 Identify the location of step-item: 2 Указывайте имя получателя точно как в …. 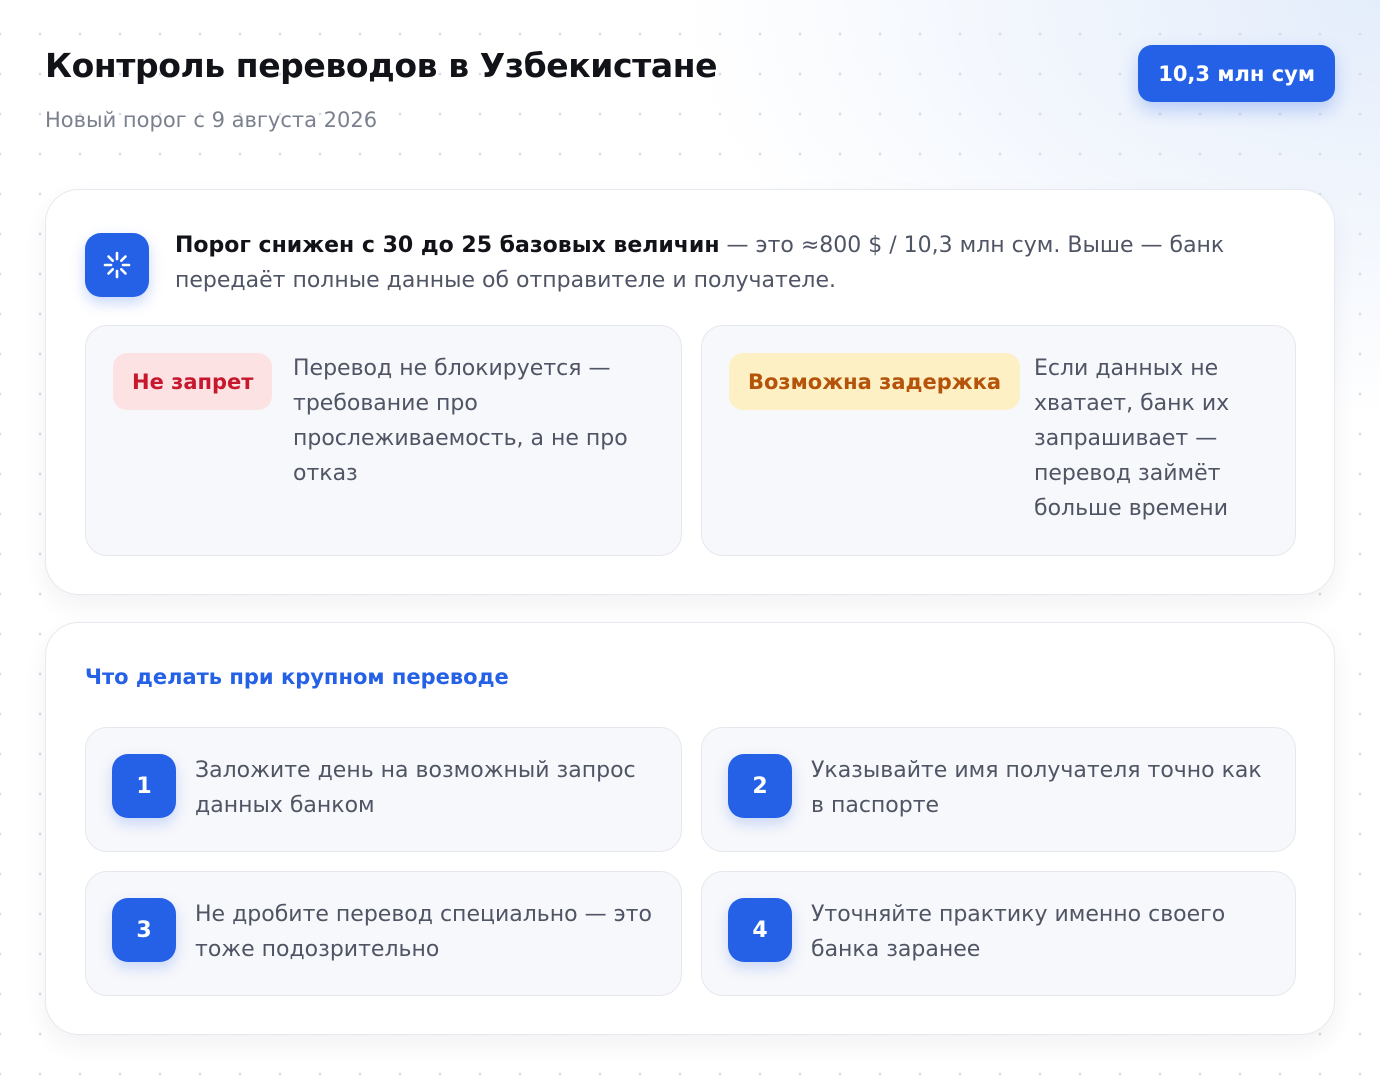
(998, 789).